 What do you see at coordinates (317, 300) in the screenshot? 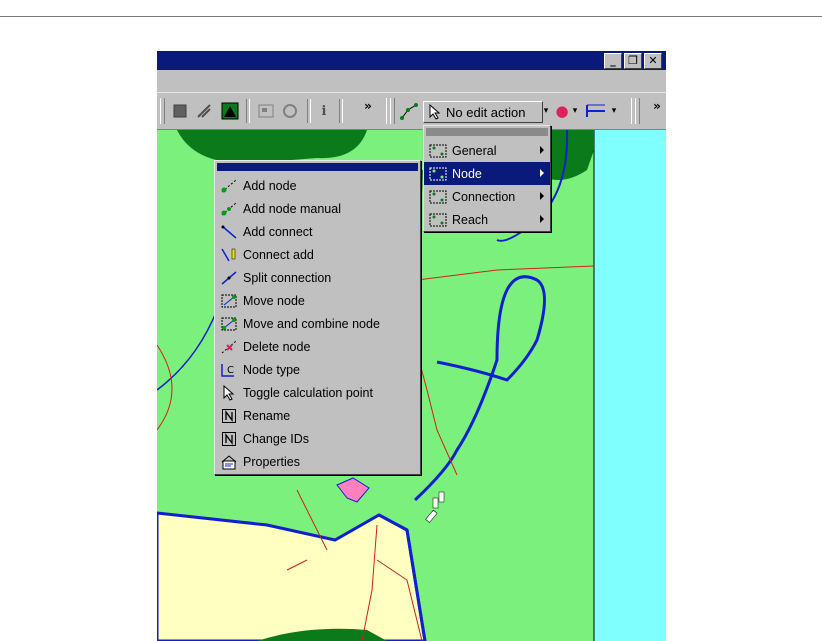
I see `menu-item-move-node: Move node` at bounding box center [317, 300].